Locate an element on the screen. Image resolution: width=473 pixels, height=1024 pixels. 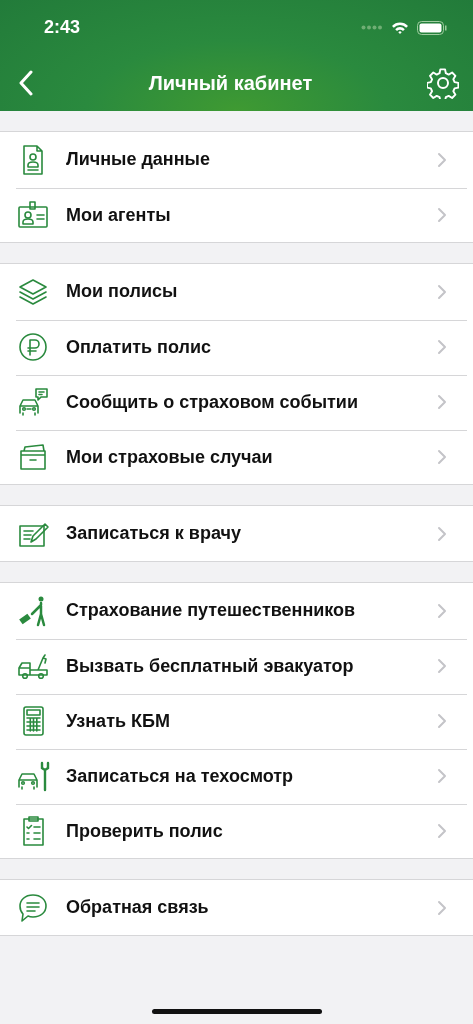
wifi-icon is located at coordinates (400, 27).